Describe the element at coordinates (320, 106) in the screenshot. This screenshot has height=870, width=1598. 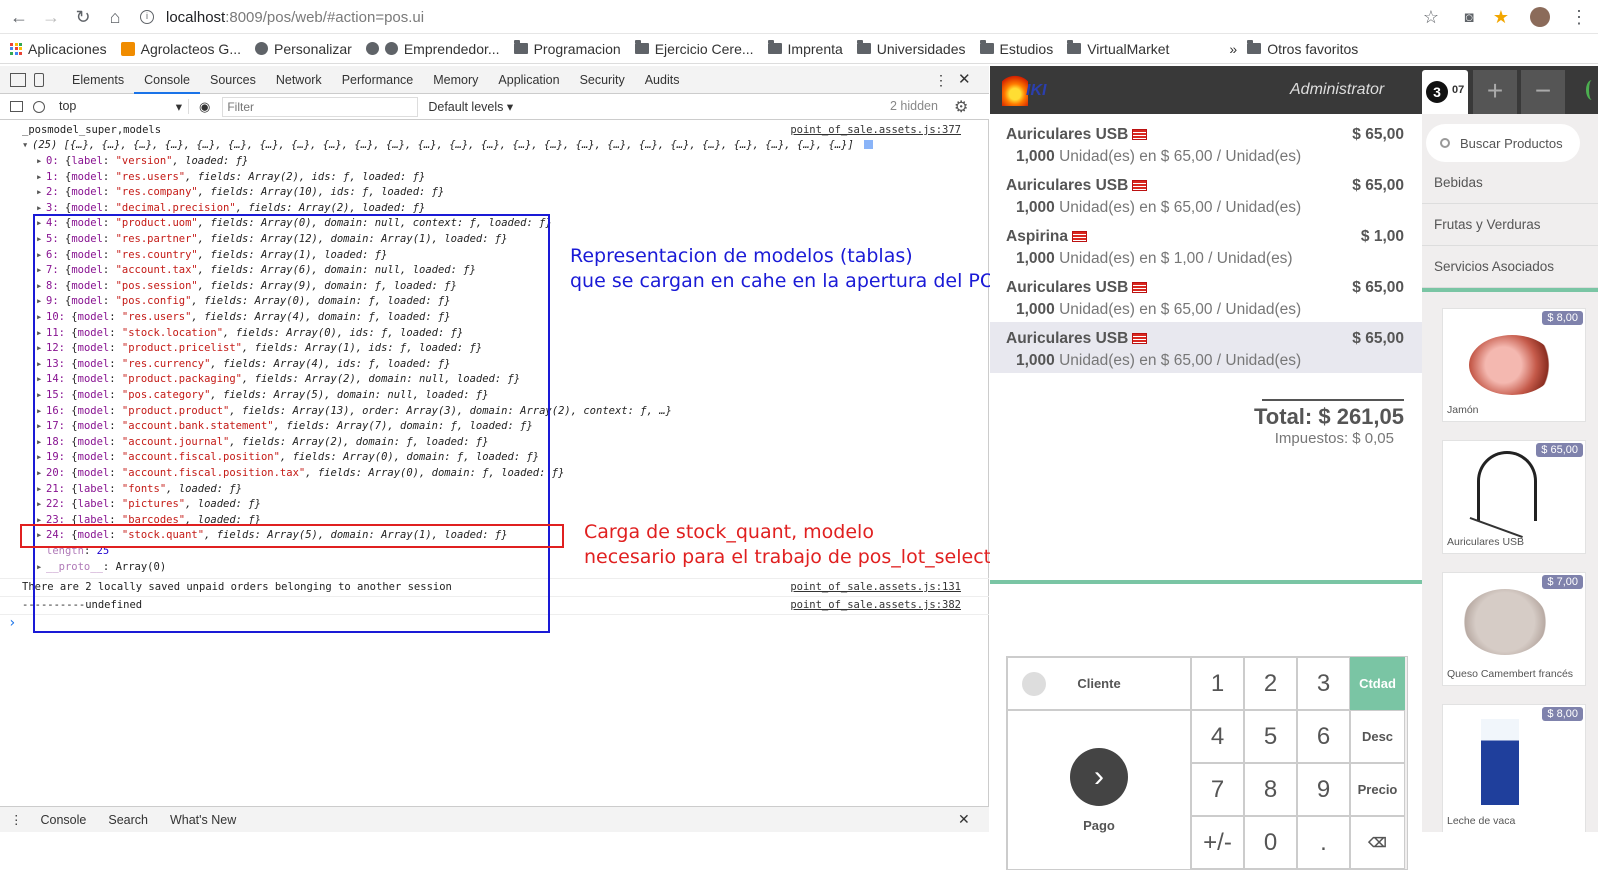
I see `filter-input` at that location.